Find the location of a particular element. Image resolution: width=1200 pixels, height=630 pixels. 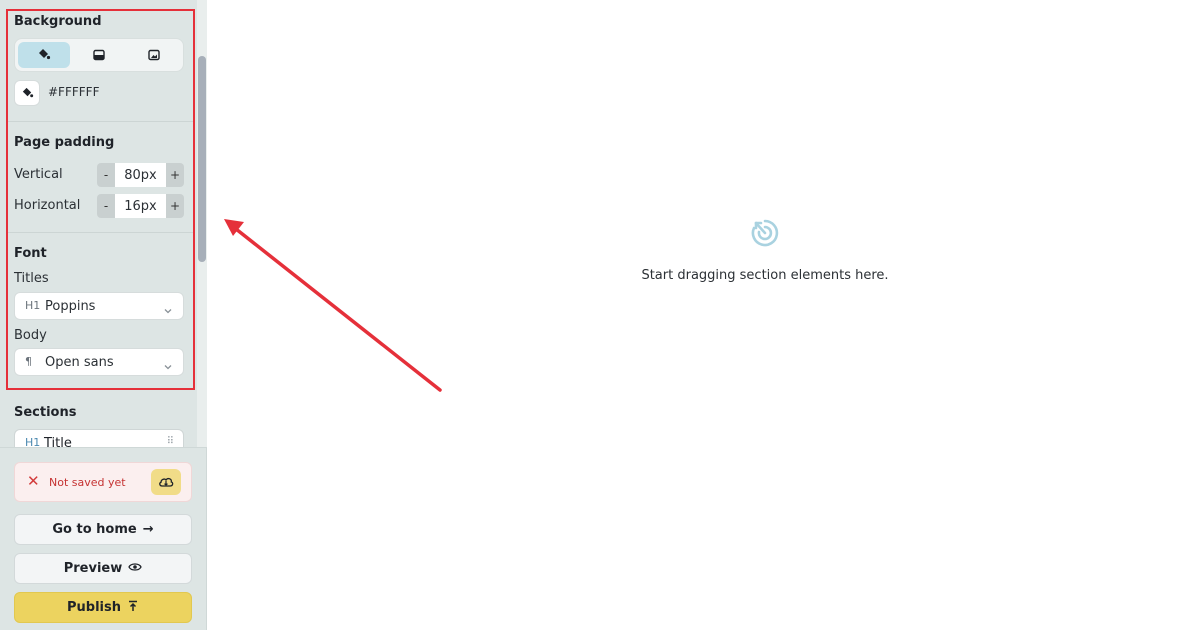

section-item-label: Title is located at coordinates (58, 441).